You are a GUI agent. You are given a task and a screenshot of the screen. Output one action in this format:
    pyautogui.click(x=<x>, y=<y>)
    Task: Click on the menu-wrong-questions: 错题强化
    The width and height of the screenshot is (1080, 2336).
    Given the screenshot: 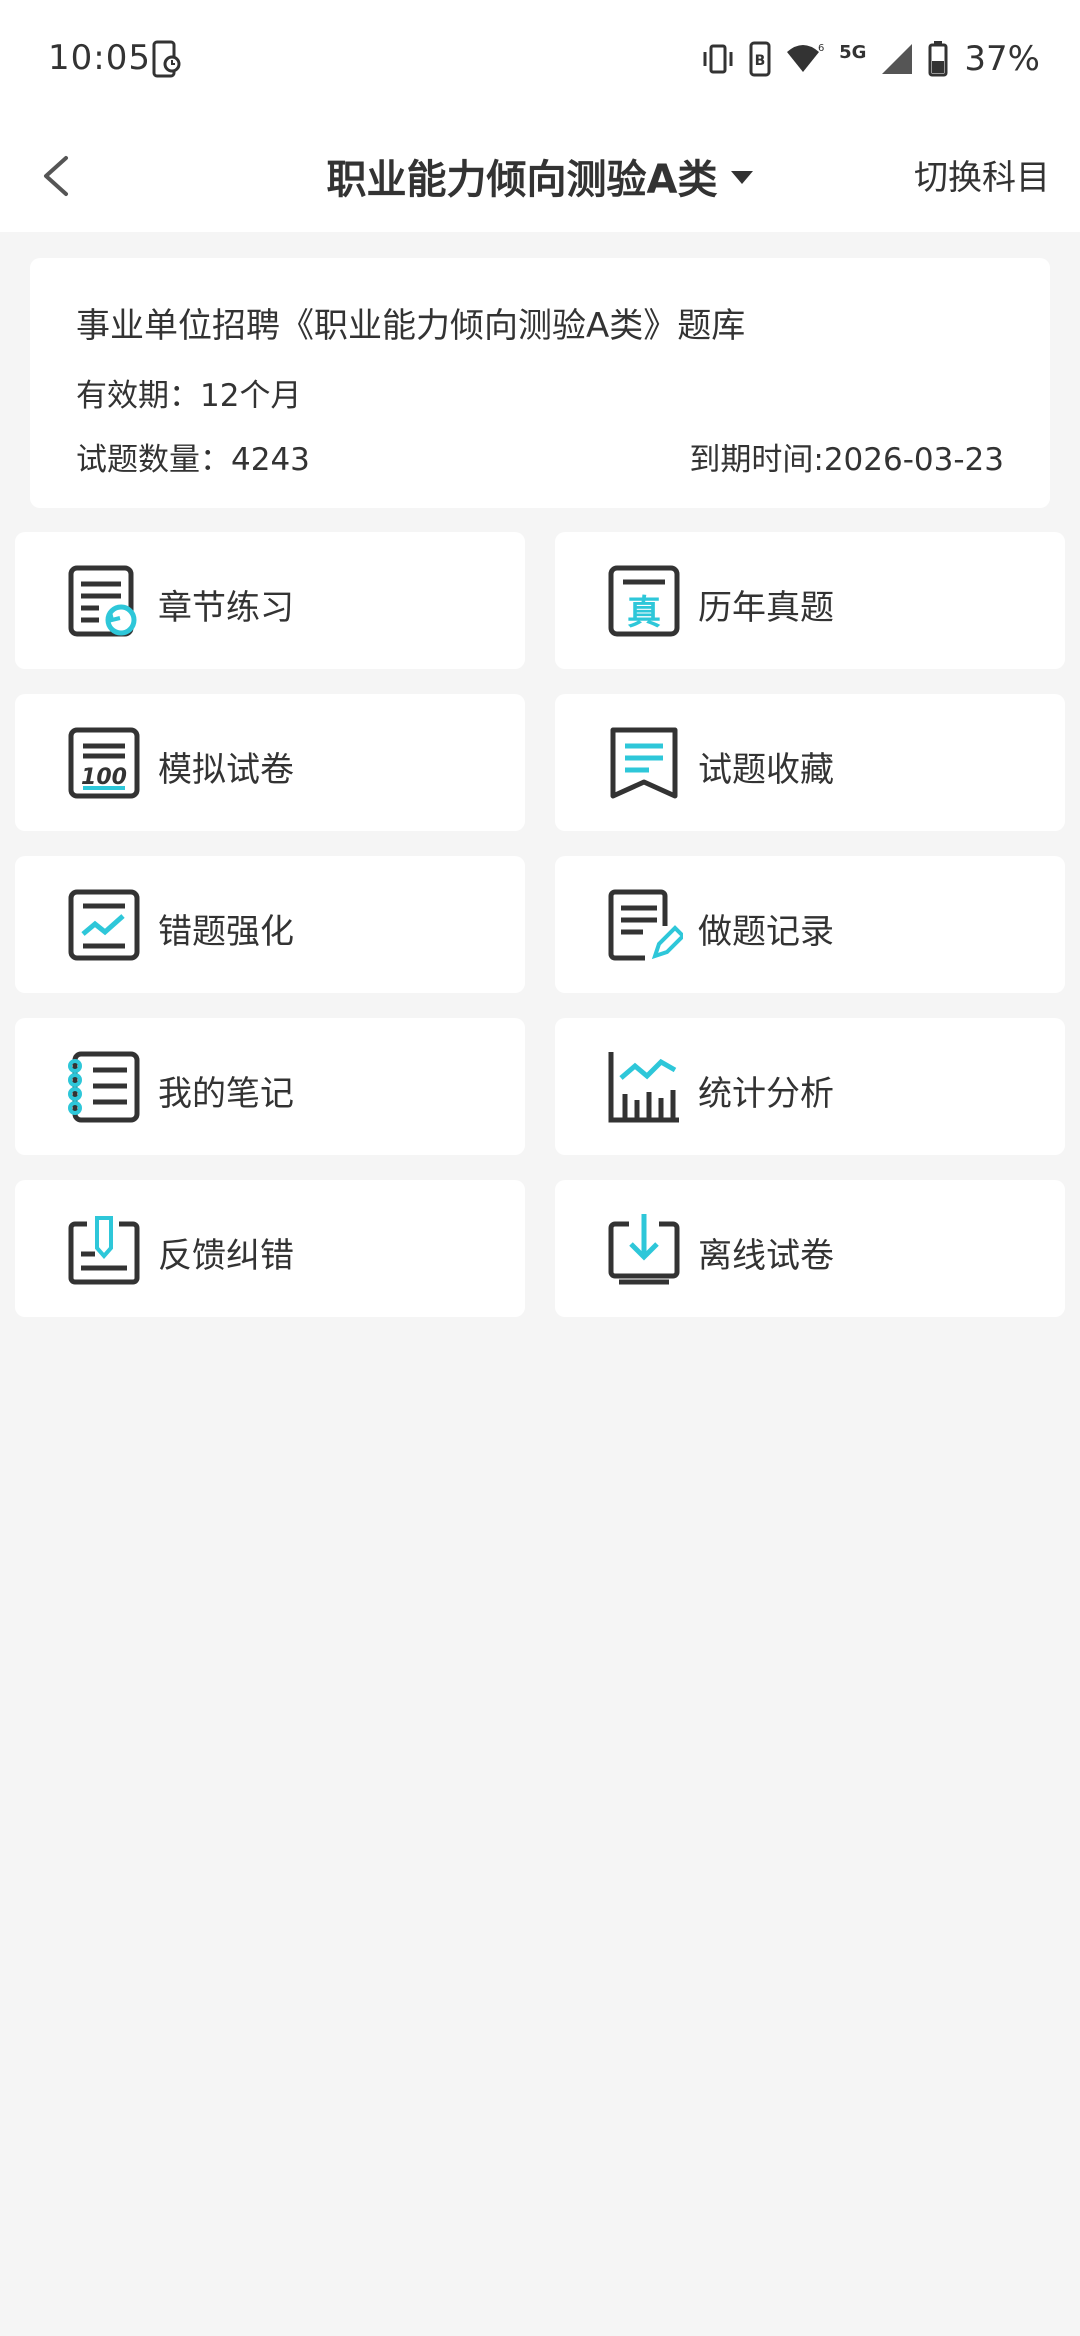 What is the action you would take?
    pyautogui.click(x=270, y=924)
    